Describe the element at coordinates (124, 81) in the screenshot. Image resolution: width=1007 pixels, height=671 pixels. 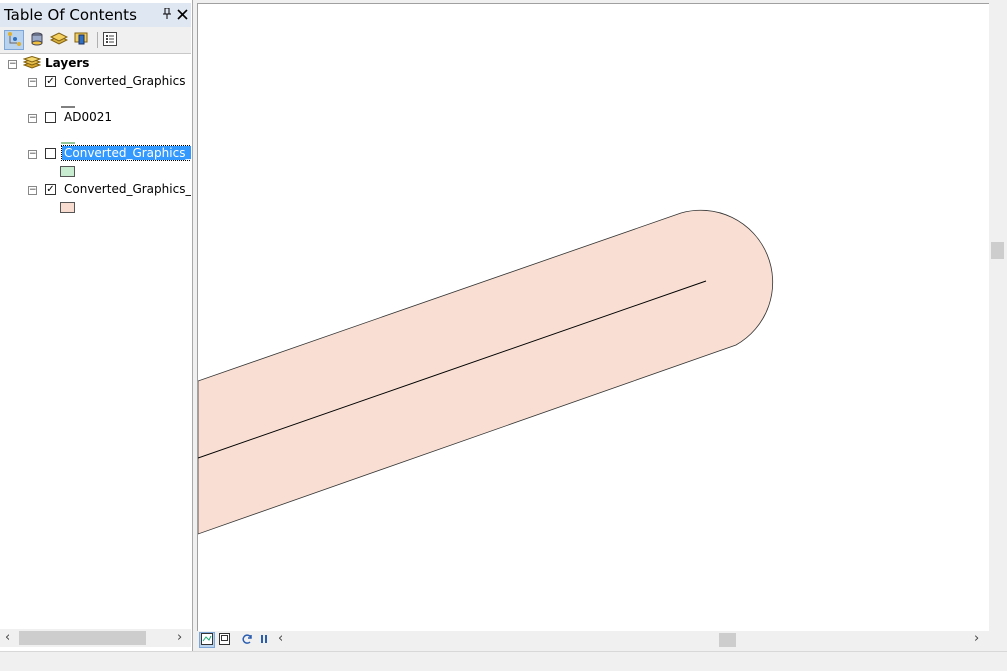
I see `layer-label: Converted_Graphics` at that location.